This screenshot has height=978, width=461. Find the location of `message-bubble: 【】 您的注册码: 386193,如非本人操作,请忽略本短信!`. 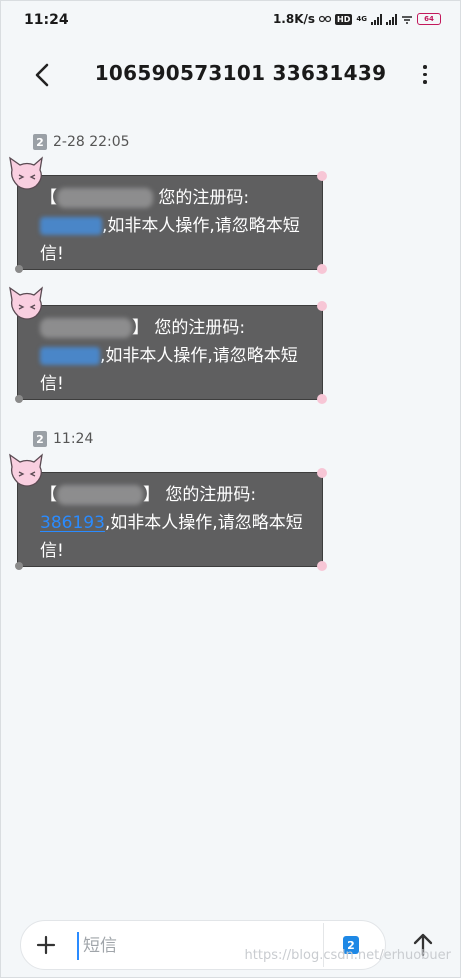

message-bubble: 【】 您的注册码: 386193,如非本人操作,请忽略本短信! is located at coordinates (168, 512).